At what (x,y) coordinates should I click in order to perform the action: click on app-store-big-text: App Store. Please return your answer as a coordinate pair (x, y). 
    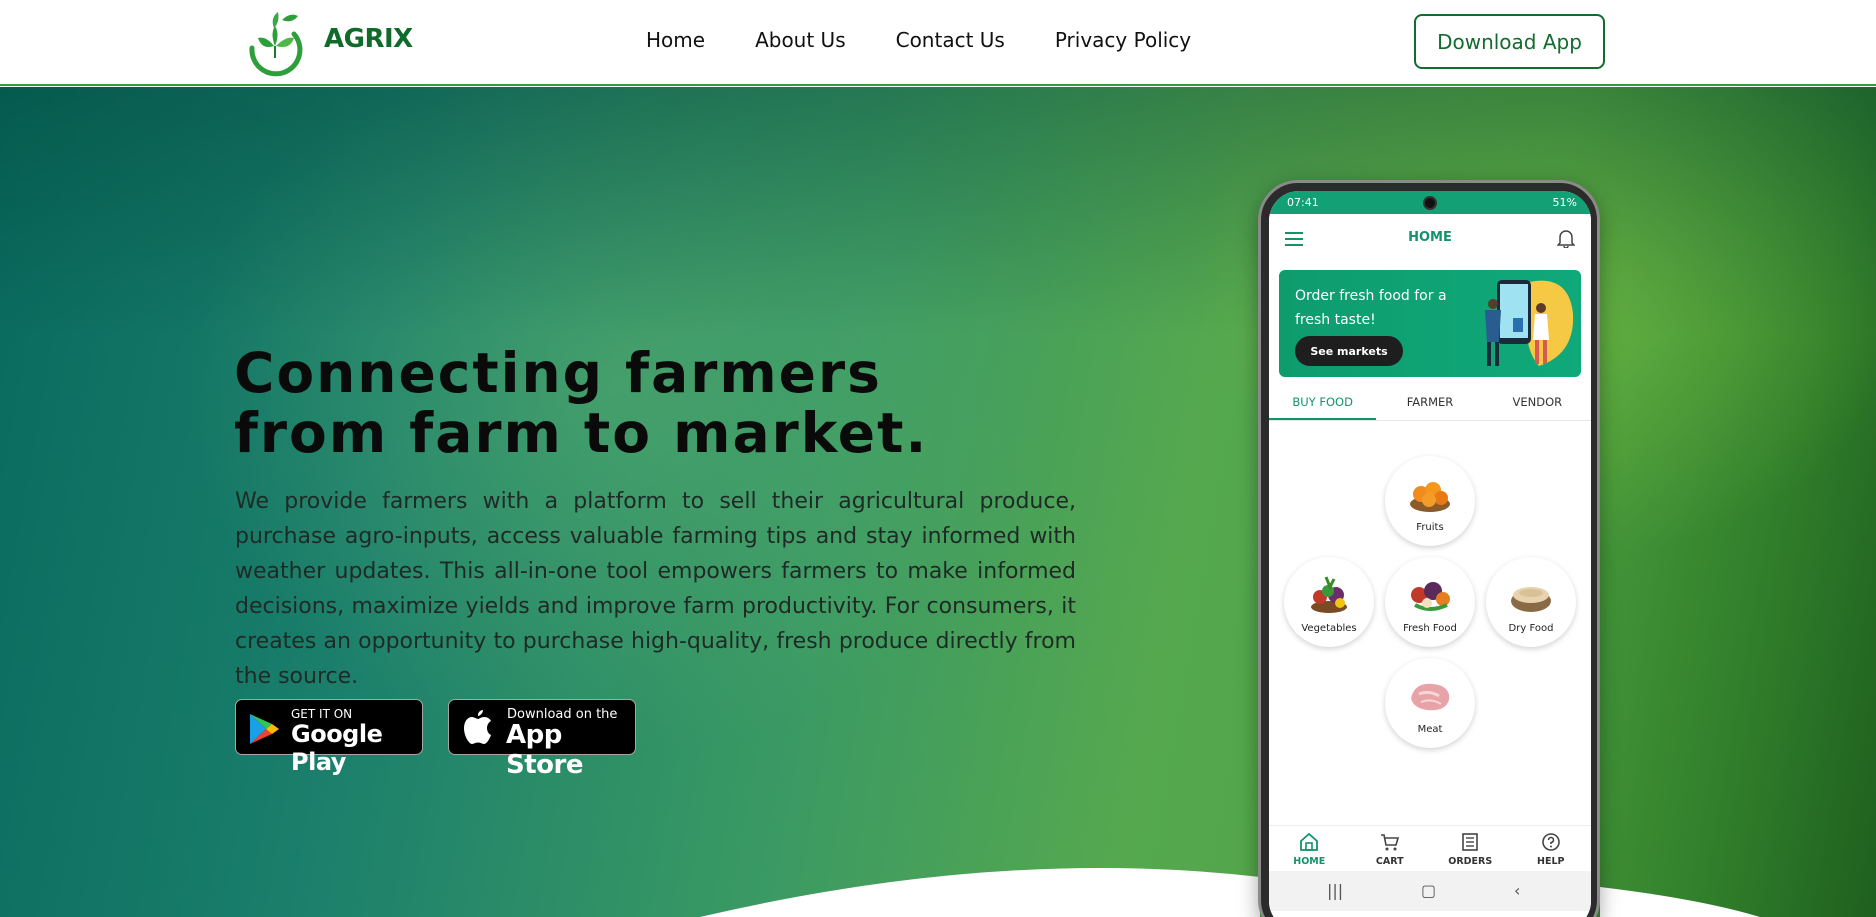
    Looking at the image, I should click on (544, 750).